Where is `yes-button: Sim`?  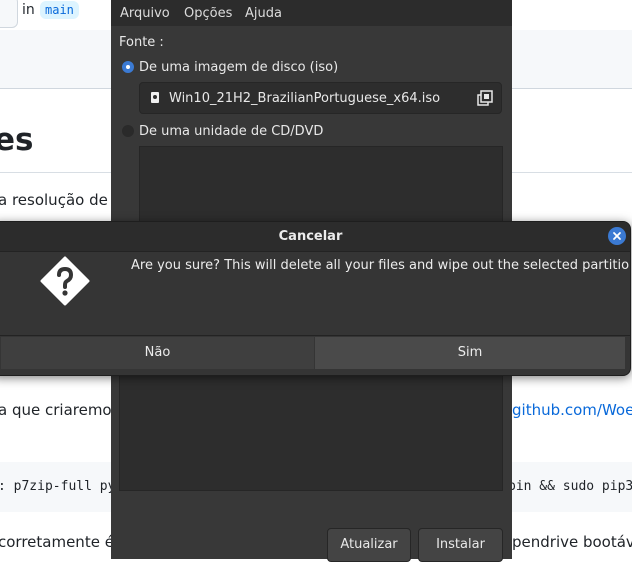
yes-button: Sim is located at coordinates (470, 353).